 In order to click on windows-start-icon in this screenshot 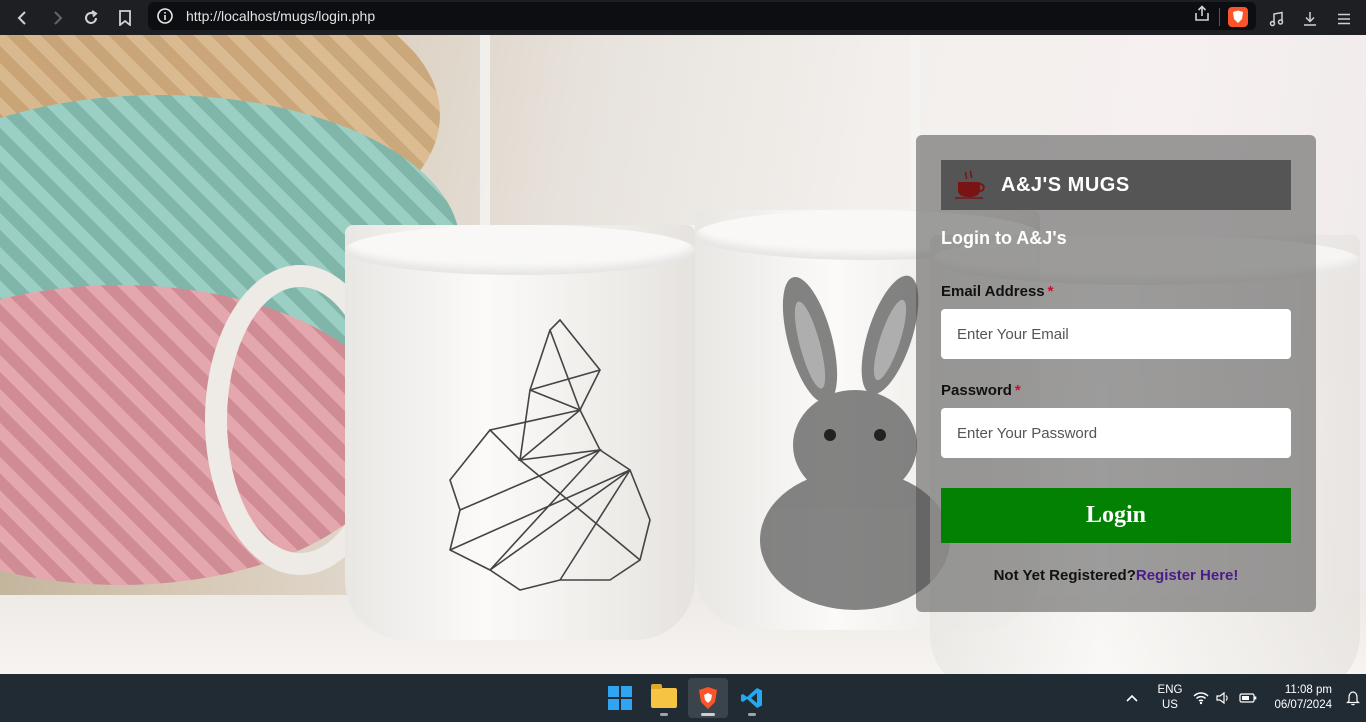, I will do `click(620, 698)`.